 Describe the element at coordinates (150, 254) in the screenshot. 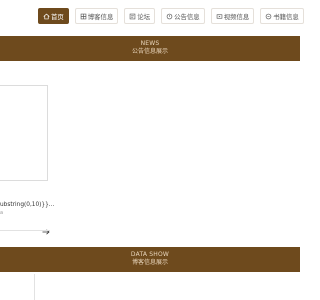

I see `section-title-en: DATA SHOW` at that location.